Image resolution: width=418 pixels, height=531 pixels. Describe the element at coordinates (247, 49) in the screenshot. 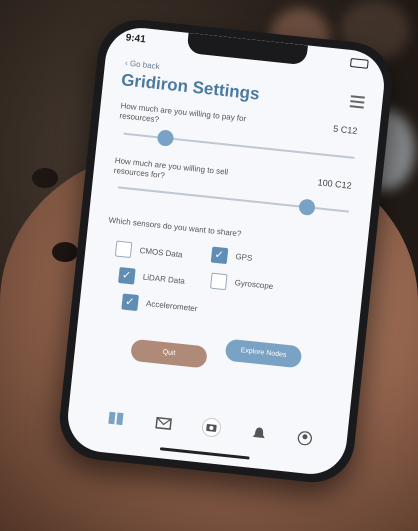

I see `notch` at that location.